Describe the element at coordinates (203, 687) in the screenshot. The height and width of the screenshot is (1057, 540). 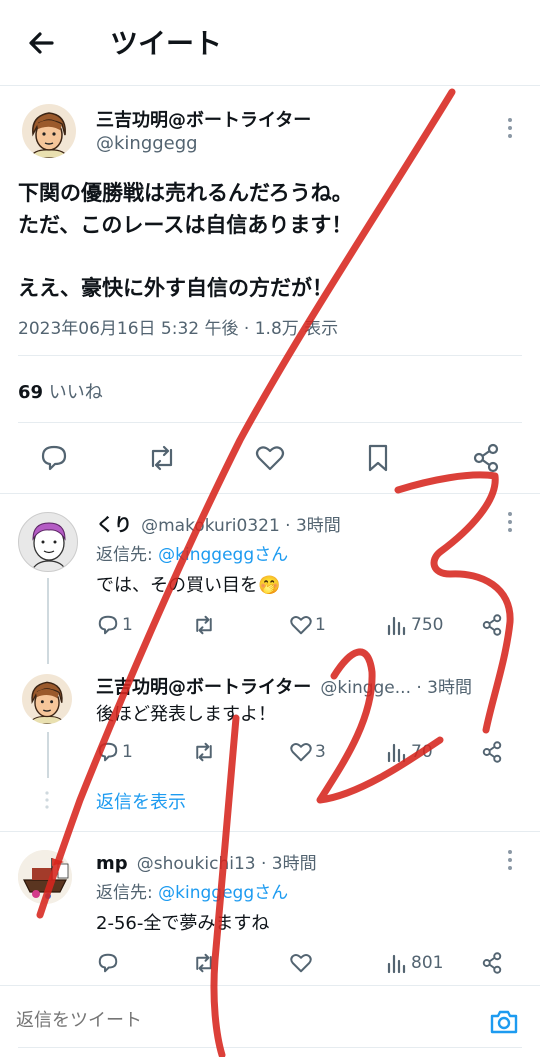
I see `reply-author-name: 三吉功明@ボートライター` at that location.